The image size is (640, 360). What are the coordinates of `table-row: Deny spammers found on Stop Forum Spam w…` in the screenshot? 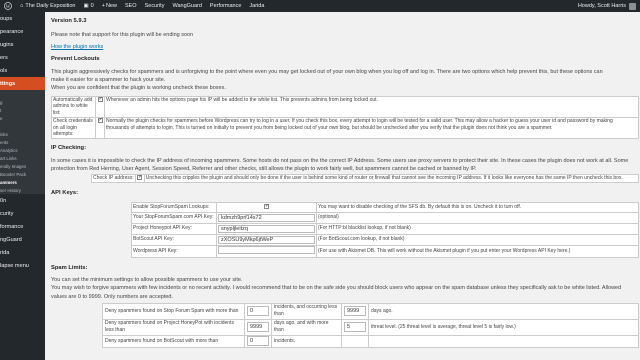 It's located at (370, 311).